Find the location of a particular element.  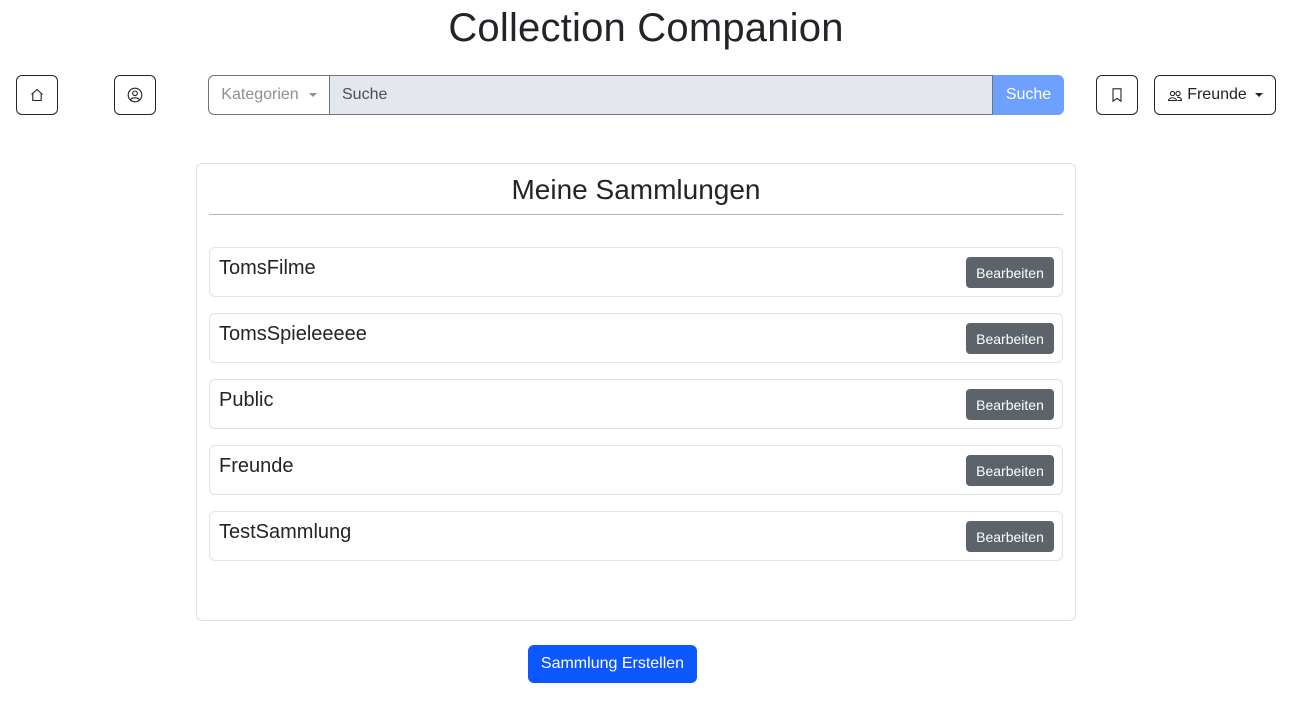

app-title: Collection Companion is located at coordinates (646, 28).